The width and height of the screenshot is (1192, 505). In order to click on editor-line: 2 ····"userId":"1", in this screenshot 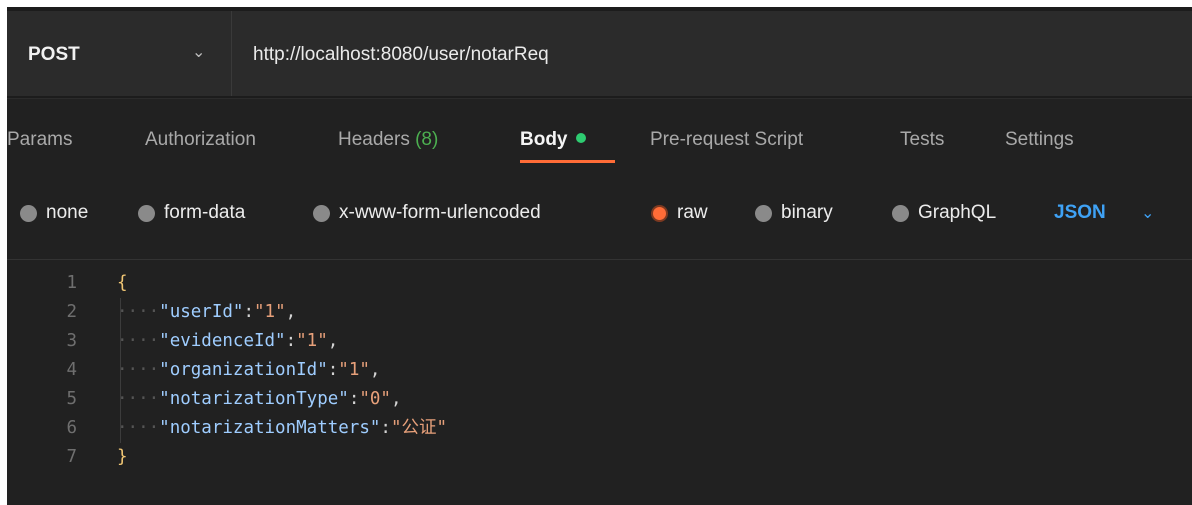, I will do `click(599, 312)`.